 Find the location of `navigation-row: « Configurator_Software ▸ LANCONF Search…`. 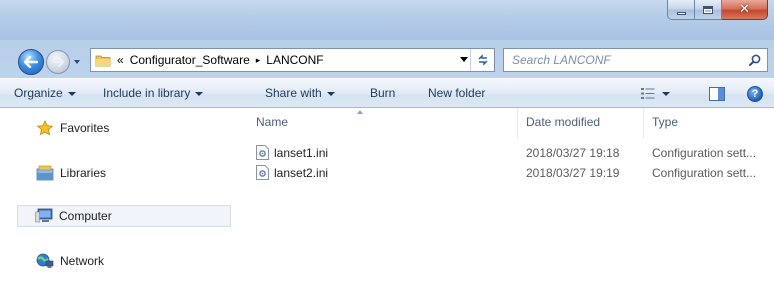

navigation-row: « Configurator_Software ▸ LANCONF Search… is located at coordinates (387, 59).